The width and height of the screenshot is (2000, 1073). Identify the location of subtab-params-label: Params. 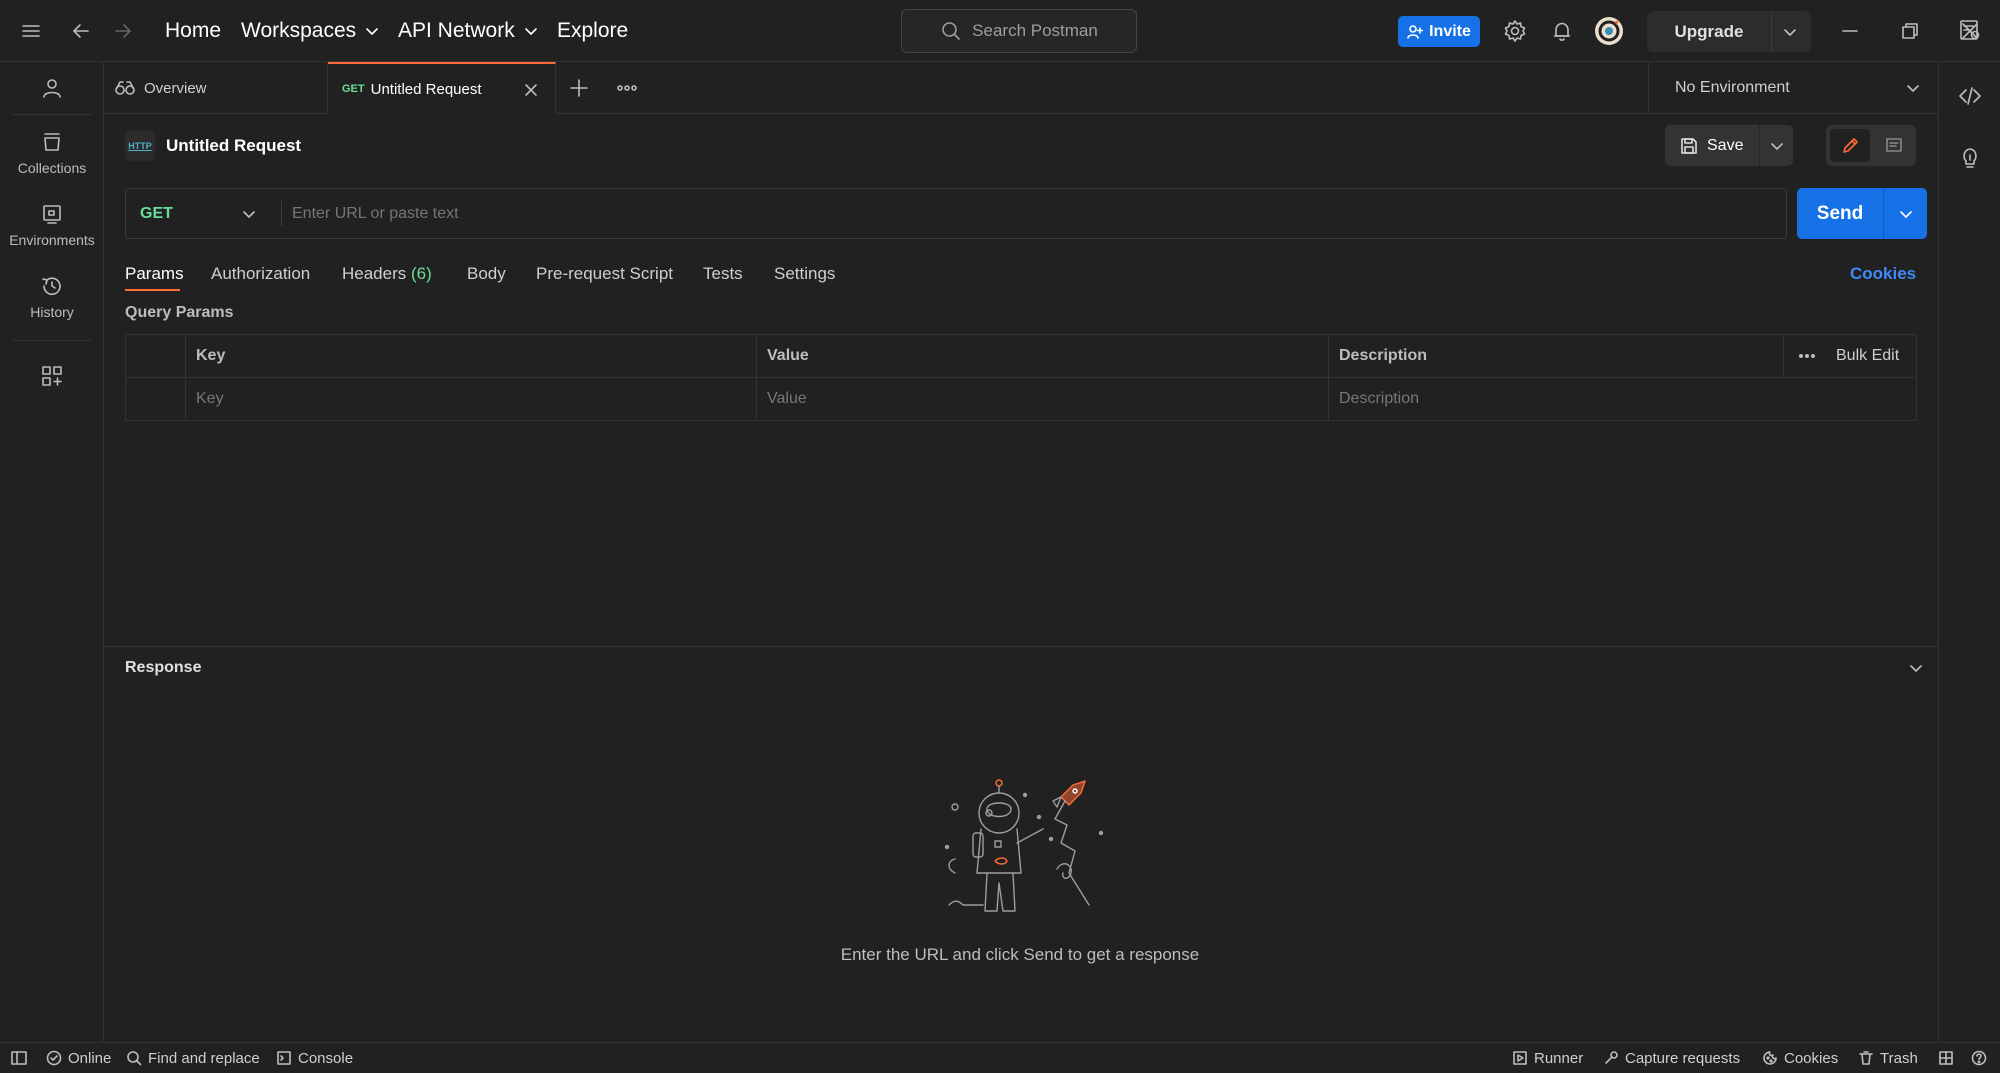
(154, 273).